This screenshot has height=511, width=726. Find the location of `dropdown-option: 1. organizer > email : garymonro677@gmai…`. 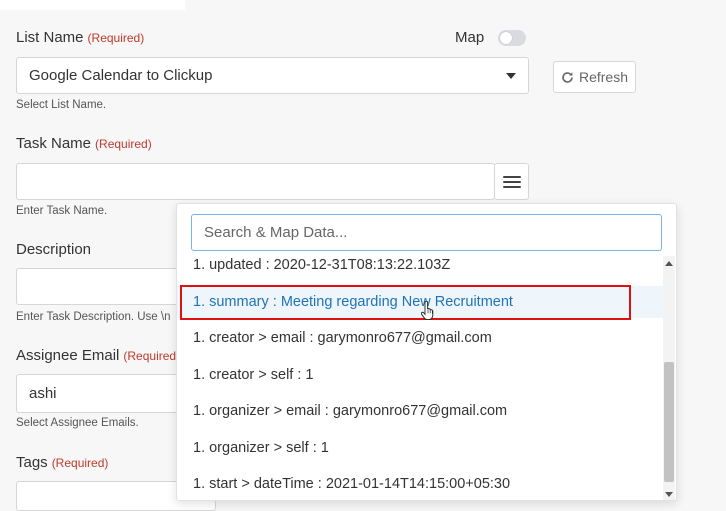

dropdown-option: 1. organizer > email : garymonro677@gmai… is located at coordinates (420, 411).